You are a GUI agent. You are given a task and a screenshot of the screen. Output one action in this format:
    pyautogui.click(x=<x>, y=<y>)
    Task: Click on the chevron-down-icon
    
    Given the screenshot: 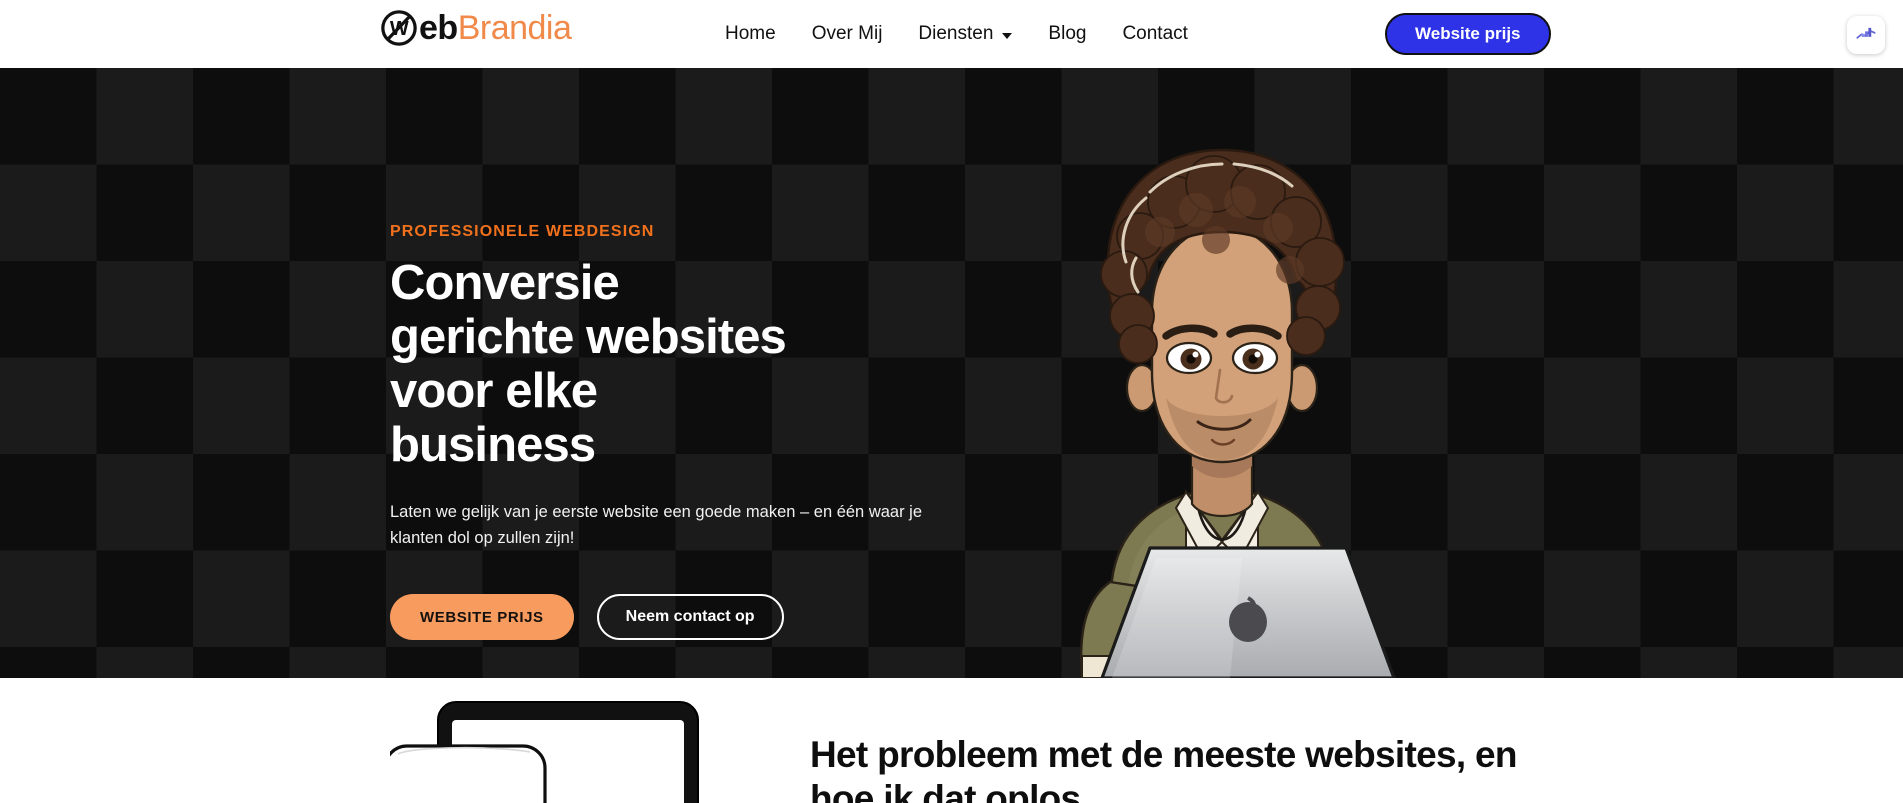 What is the action you would take?
    pyautogui.click(x=1007, y=35)
    